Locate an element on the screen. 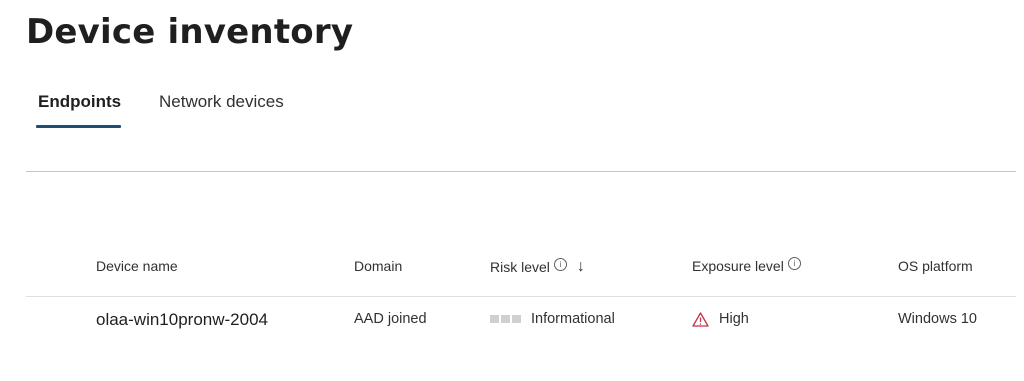 The width and height of the screenshot is (1024, 381). exposure-level-label: High is located at coordinates (734, 319).